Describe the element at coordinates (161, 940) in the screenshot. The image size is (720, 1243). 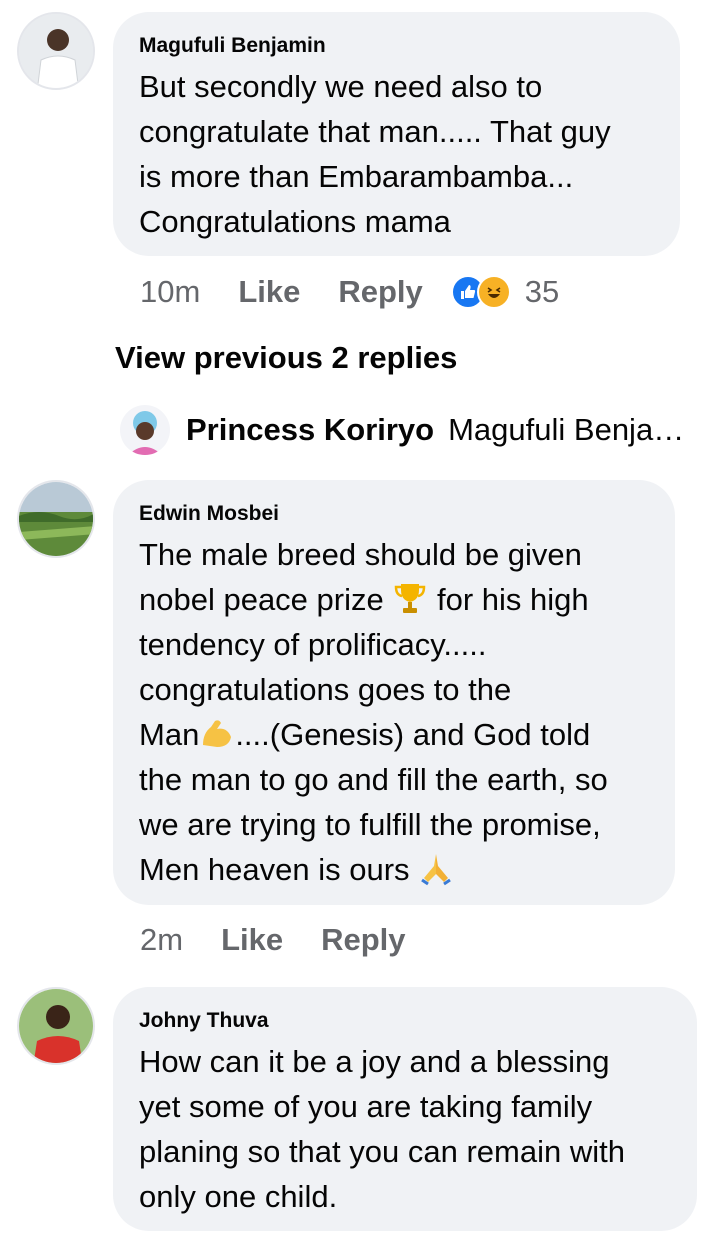
I see `comment-time: 2m` at that location.